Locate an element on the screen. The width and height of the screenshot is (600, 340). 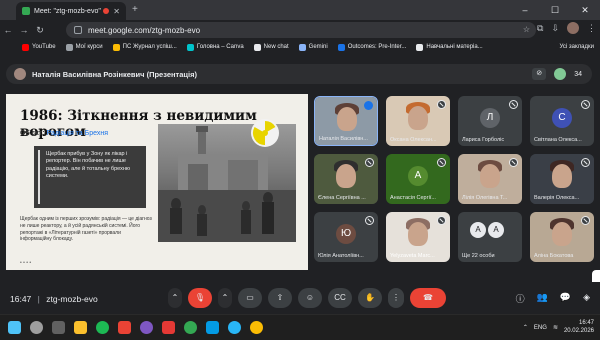
meeting-code: ztg-mozb-evo is located at coordinates (72, 299).